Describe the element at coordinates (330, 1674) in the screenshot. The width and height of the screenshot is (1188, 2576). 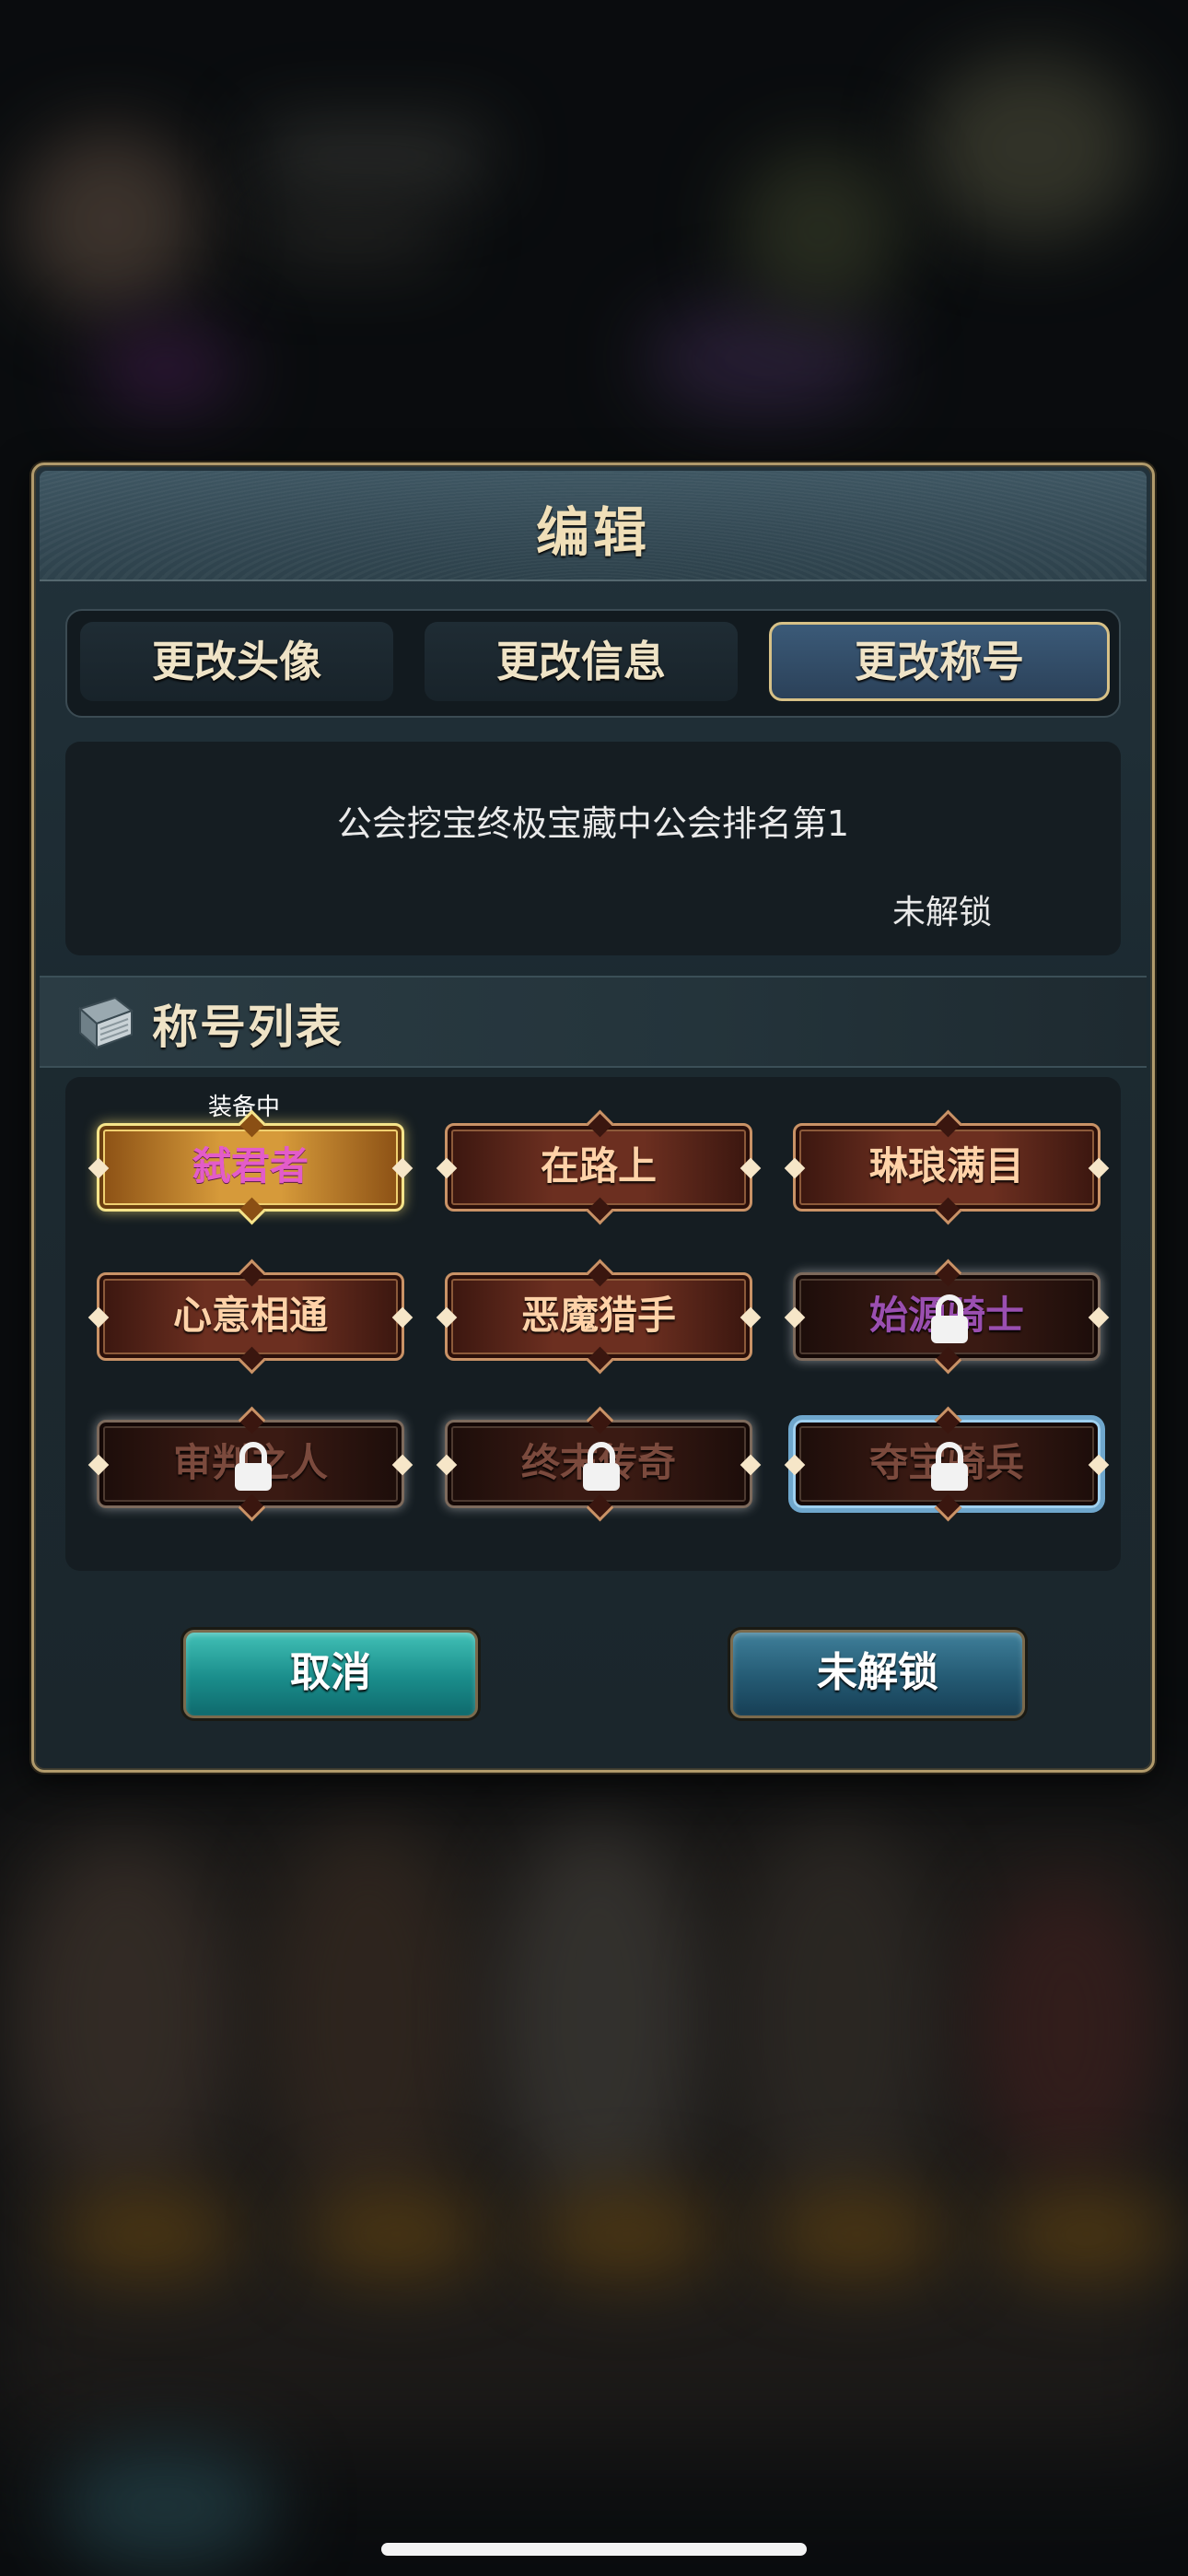
I see `cancel-button: 取消` at that location.